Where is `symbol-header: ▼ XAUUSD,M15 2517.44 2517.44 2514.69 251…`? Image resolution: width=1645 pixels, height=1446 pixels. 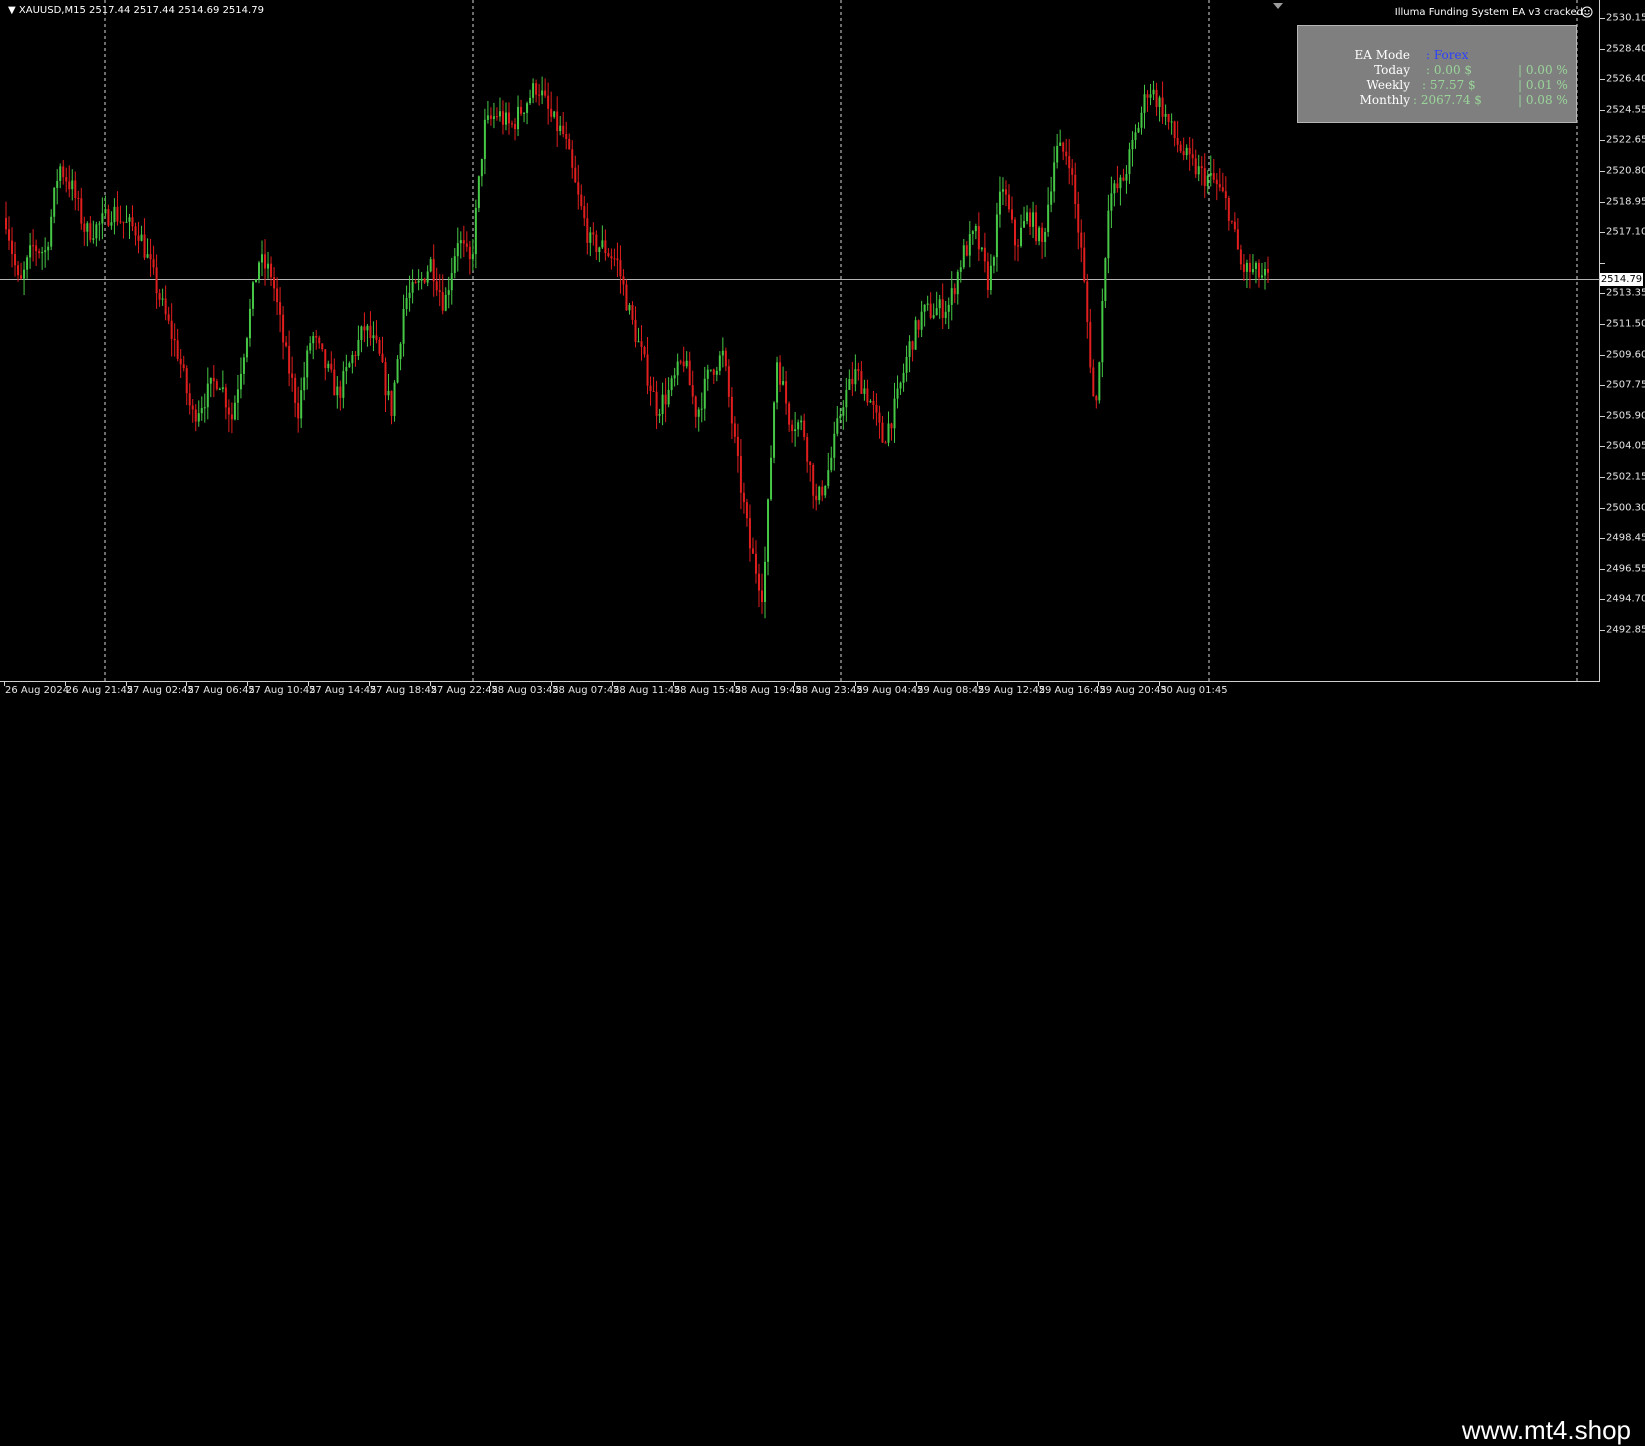
symbol-header: ▼ XAUUSD,M15 2517.44 2517.44 2514.69 251… is located at coordinates (136, 10).